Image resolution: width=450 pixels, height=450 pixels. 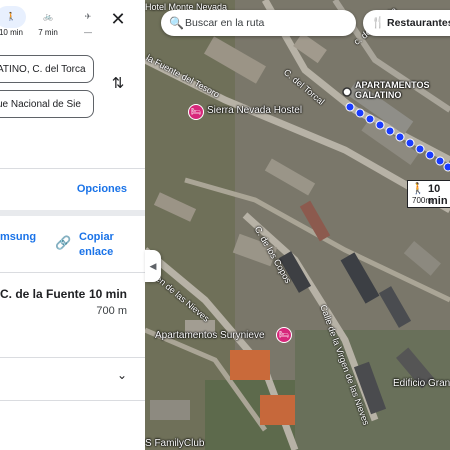 I want to click on link-icon: 🔗, so click(x=63, y=242).